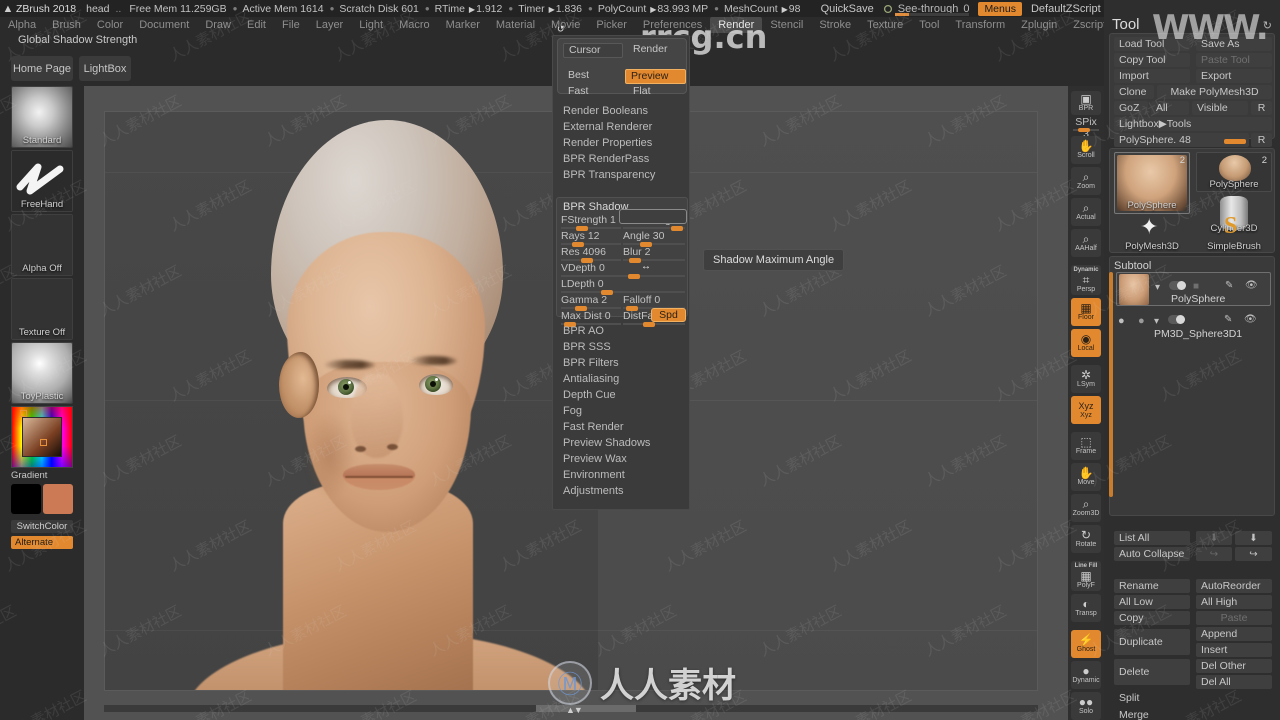 The height and width of the screenshot is (720, 1280). What do you see at coordinates (1086, 675) in the screenshot?
I see `dynamic-button: ● Dynamic` at bounding box center [1086, 675].